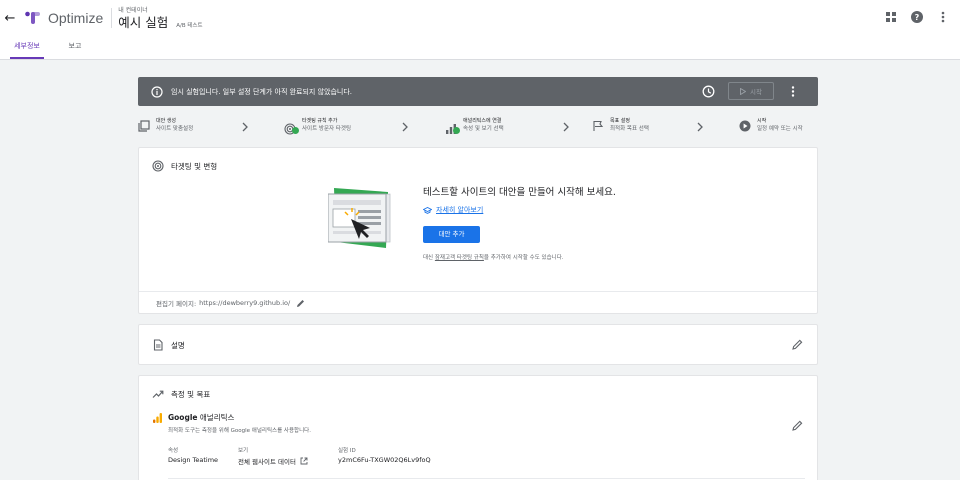 This screenshot has height=480, width=960. What do you see at coordinates (480, 18) in the screenshot?
I see `top-app-bar: ← Optimize 내 컨테이너 예시 실험 A/B 테스트 ?` at bounding box center [480, 18].